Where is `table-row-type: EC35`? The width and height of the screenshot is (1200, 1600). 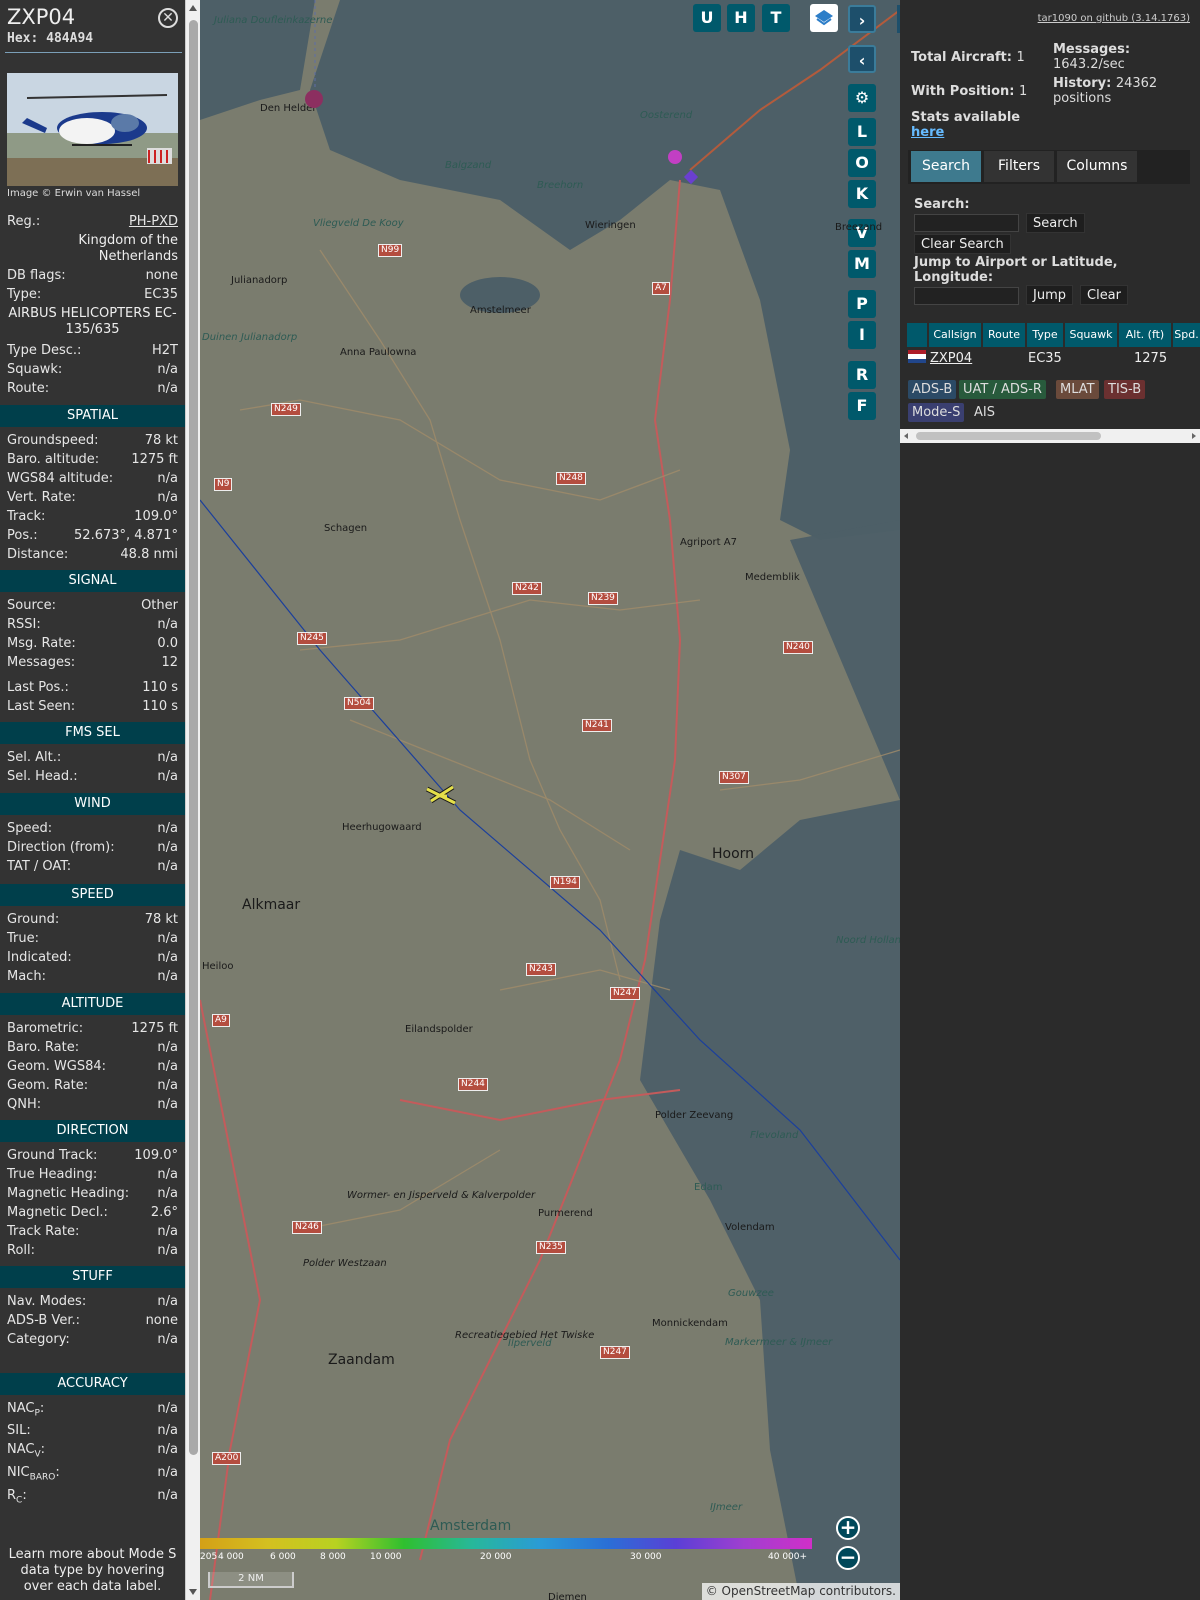 table-row-type: EC35 is located at coordinates (1045, 358).